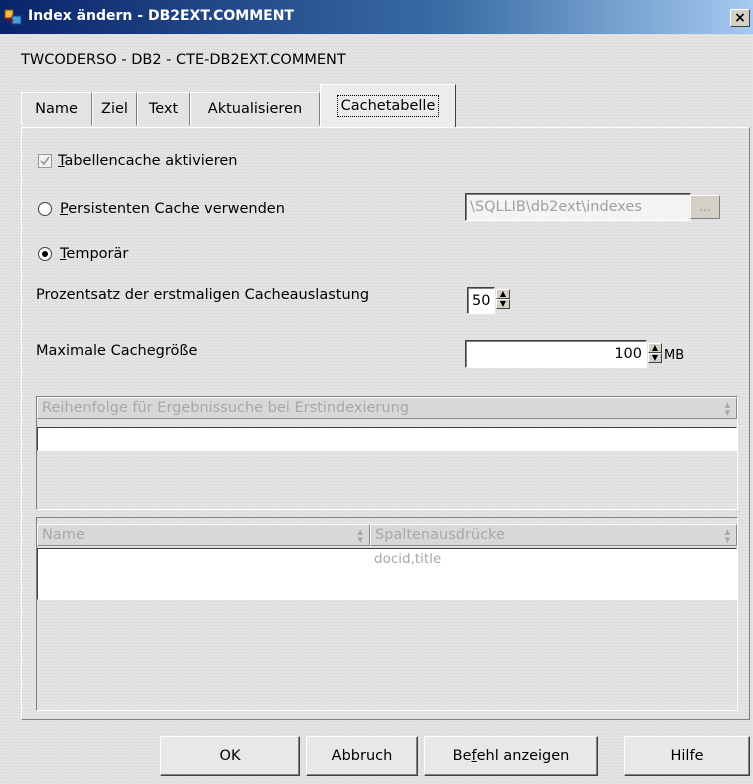  I want to click on table-cell-expression: docid,title, so click(408, 559).